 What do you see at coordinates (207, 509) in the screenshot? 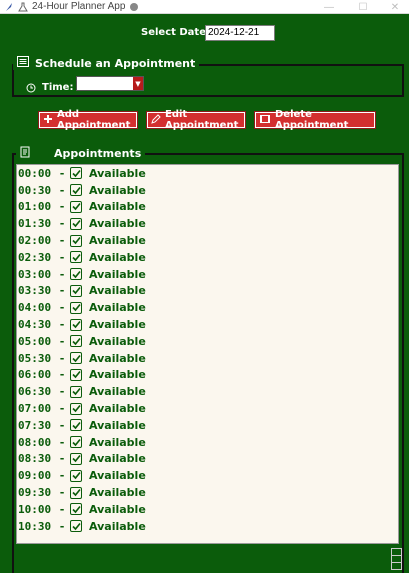
I see `appointment-row: 10:00- Available` at bounding box center [207, 509].